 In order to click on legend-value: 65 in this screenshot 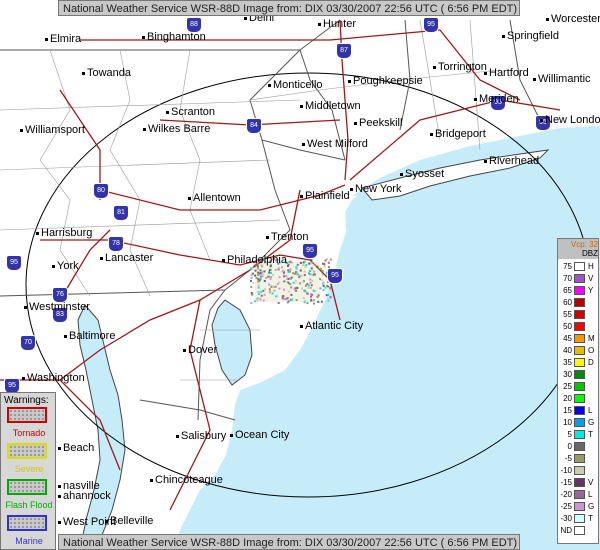, I will do `click(567, 290)`.